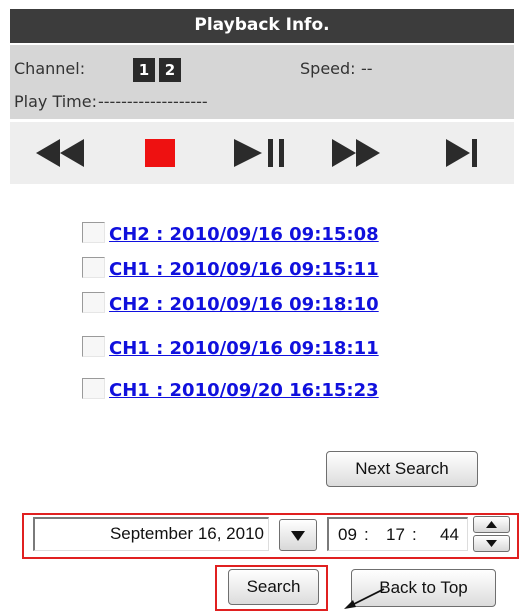 The height and width of the screenshot is (611, 527). Describe the element at coordinates (356, 153) in the screenshot. I see `fast-forward-icon` at that location.